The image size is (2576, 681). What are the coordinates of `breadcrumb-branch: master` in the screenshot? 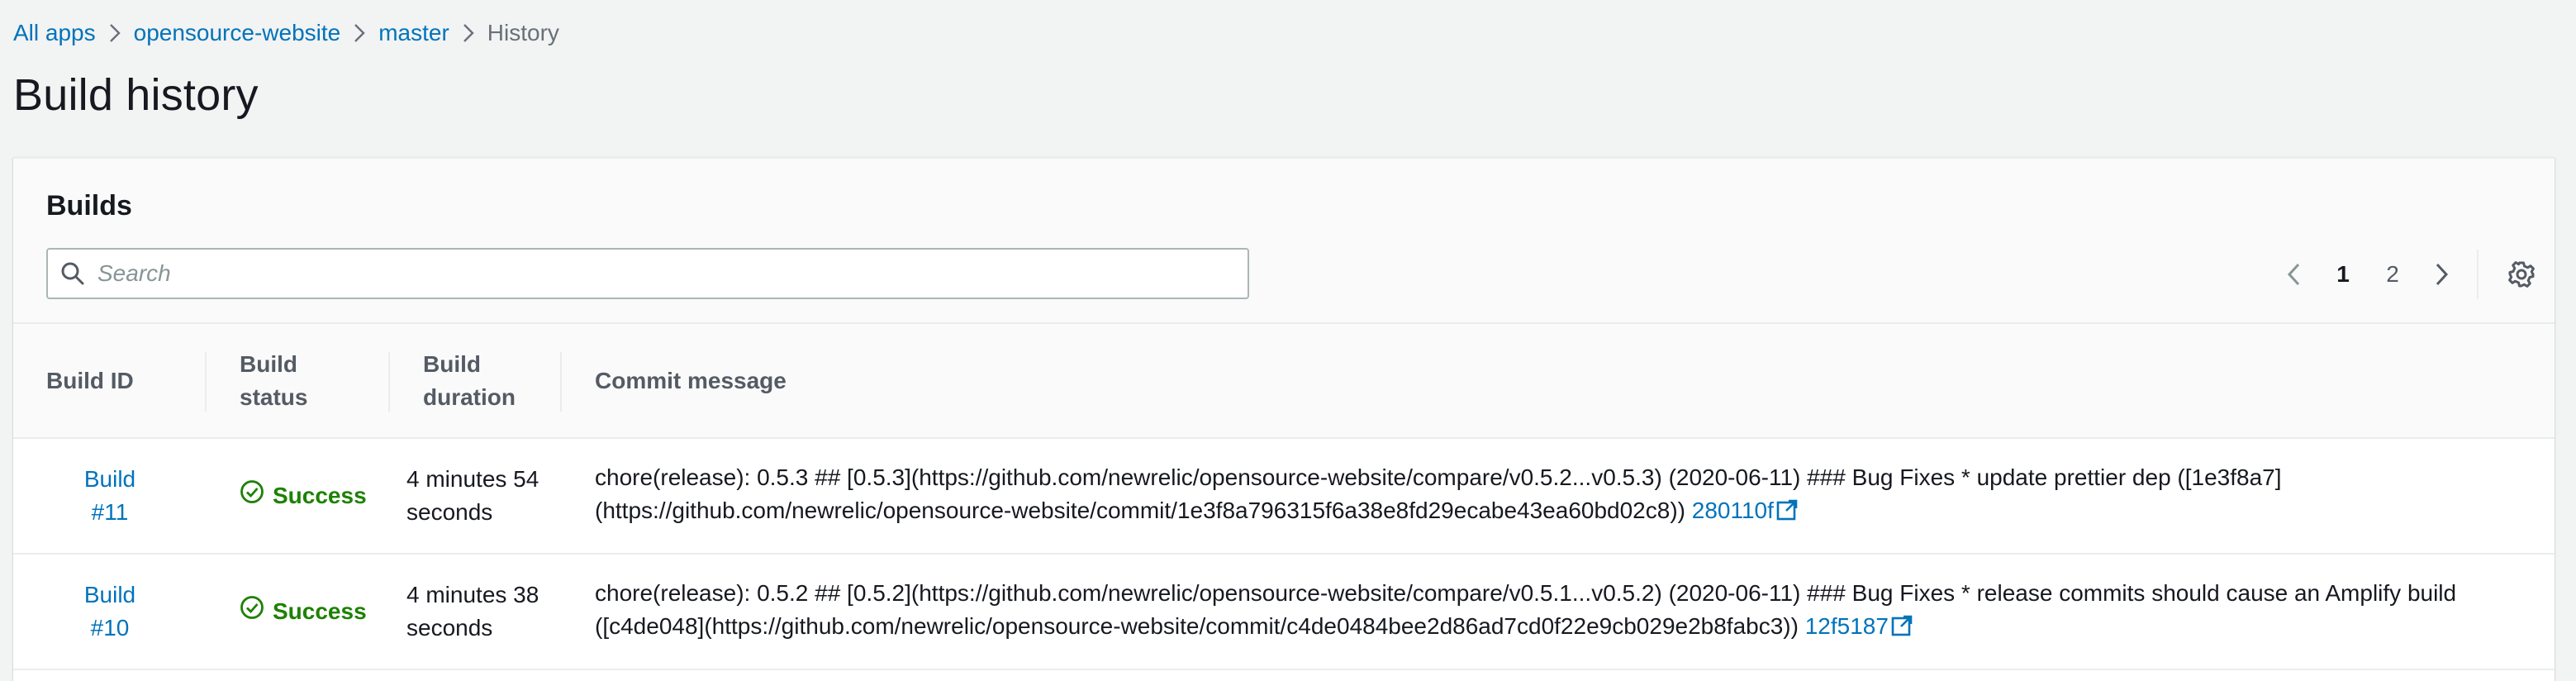 It's located at (413, 33).